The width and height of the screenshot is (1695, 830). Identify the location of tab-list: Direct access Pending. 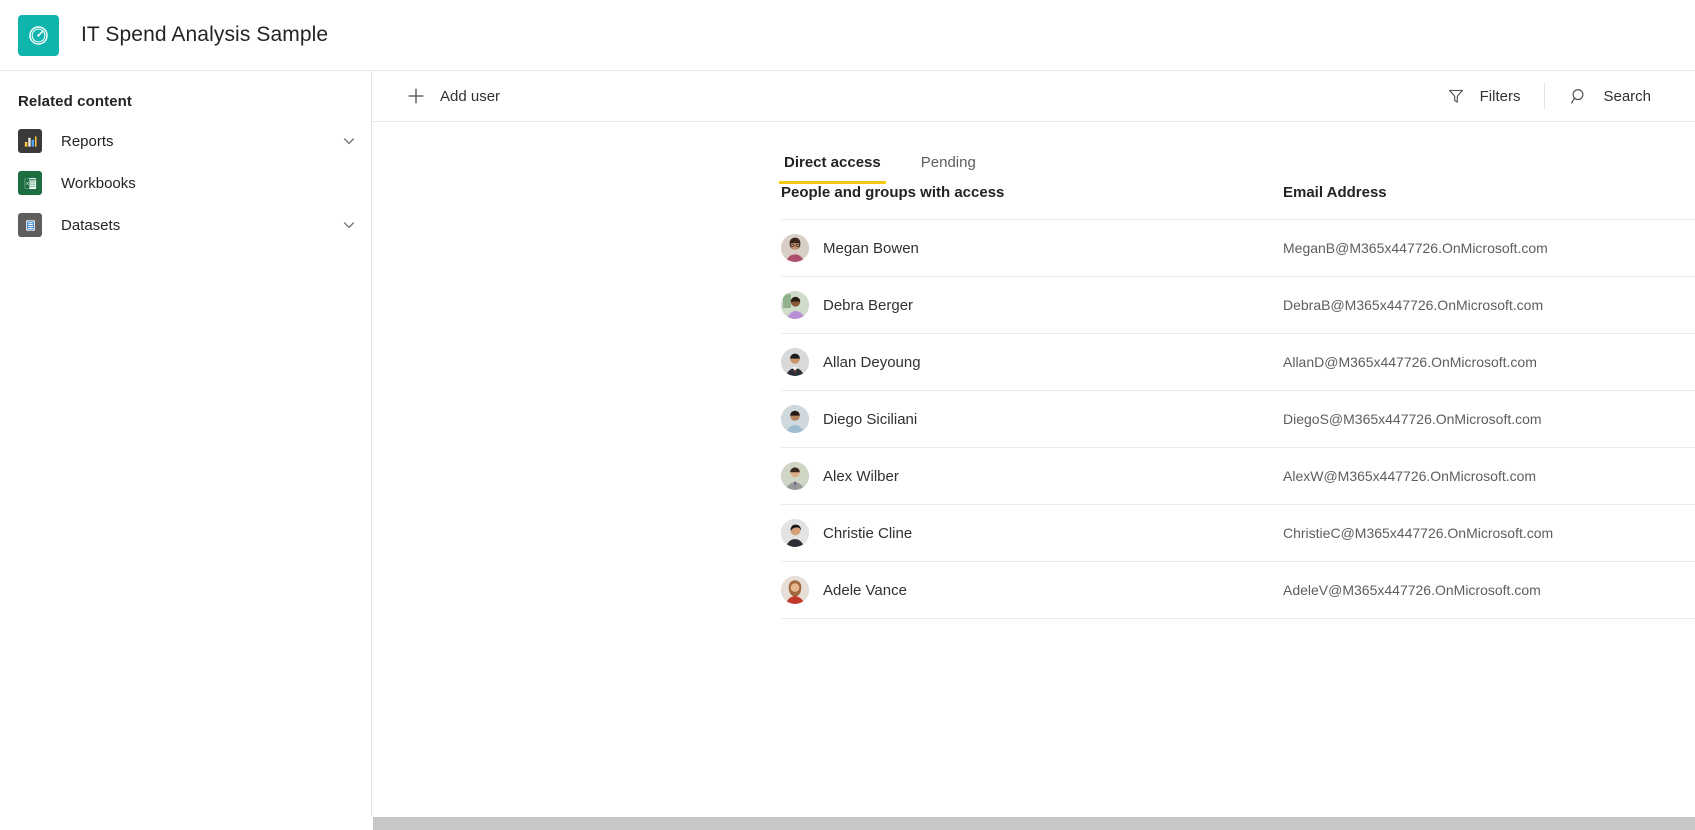
(1033, 153).